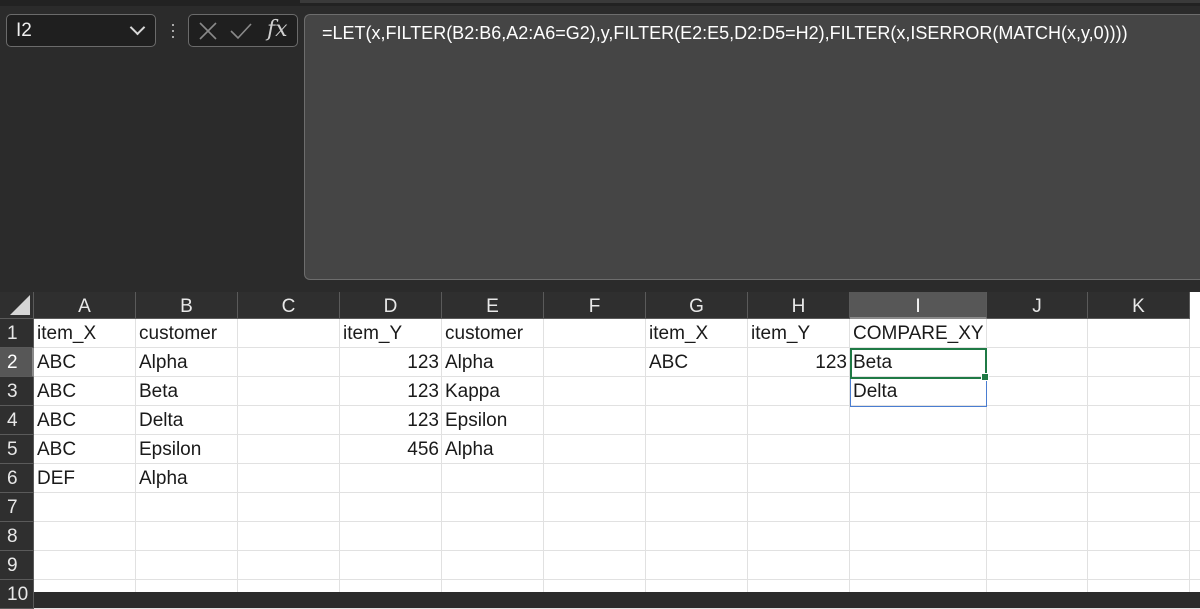  What do you see at coordinates (208, 31) in the screenshot?
I see `cancel-icon` at bounding box center [208, 31].